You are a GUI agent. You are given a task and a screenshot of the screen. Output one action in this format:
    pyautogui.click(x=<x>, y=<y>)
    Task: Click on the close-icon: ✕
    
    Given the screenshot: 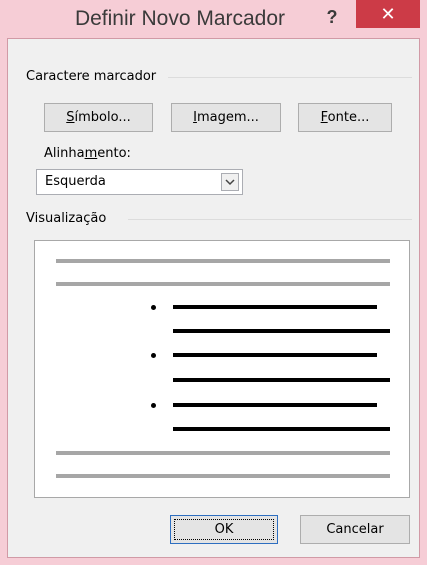 What is the action you would take?
    pyautogui.click(x=388, y=14)
    